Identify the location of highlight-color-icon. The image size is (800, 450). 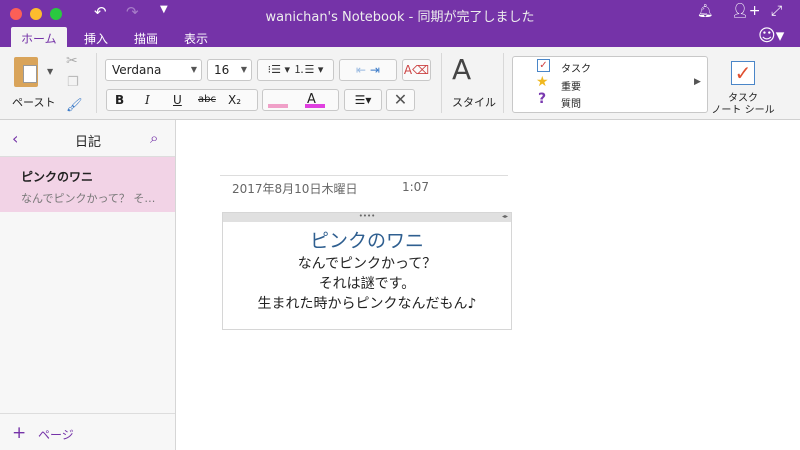
(278, 106).